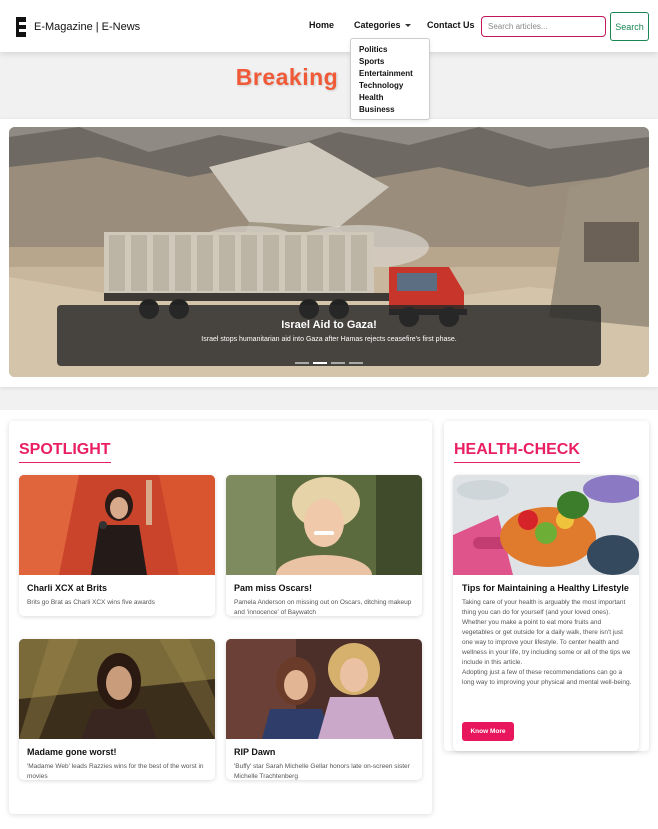 The image size is (658, 829). What do you see at coordinates (255, 752) in the screenshot?
I see `card-title: RIP Dawn` at bounding box center [255, 752].